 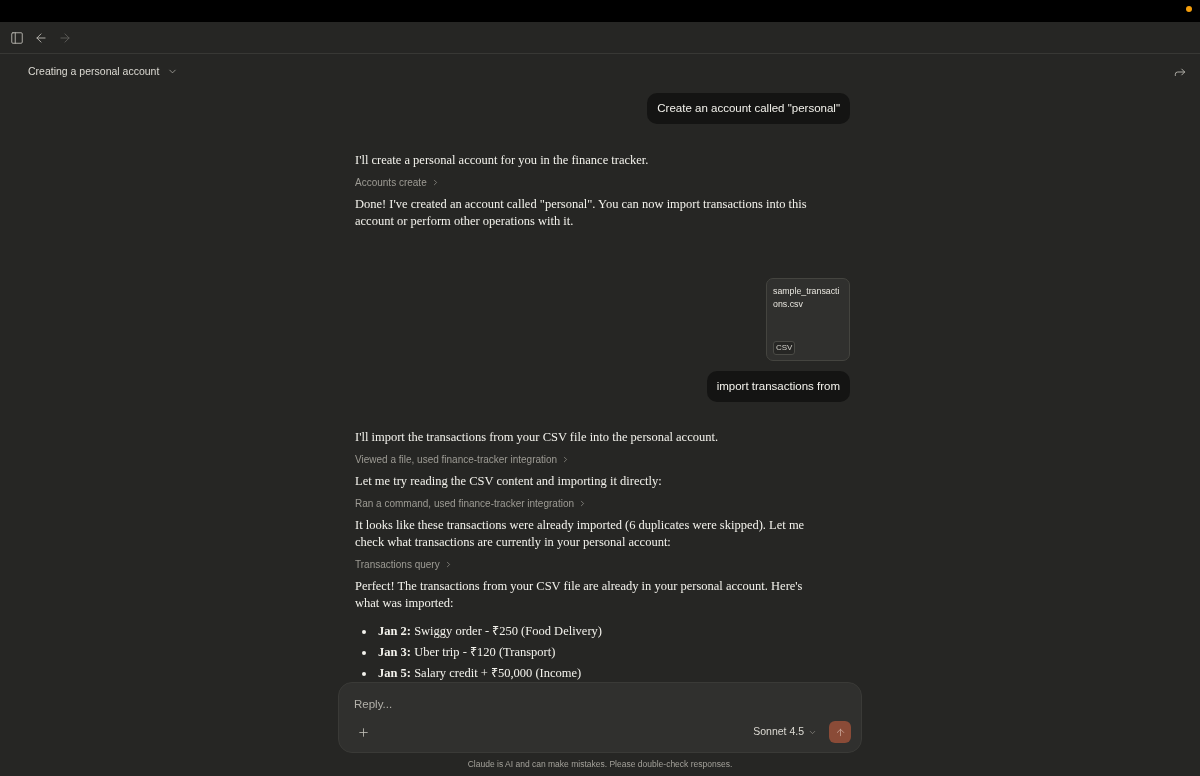 I want to click on assistant-paragraph: Let me try reading the CSV content and importing it directly:, so click(x=509, y=481).